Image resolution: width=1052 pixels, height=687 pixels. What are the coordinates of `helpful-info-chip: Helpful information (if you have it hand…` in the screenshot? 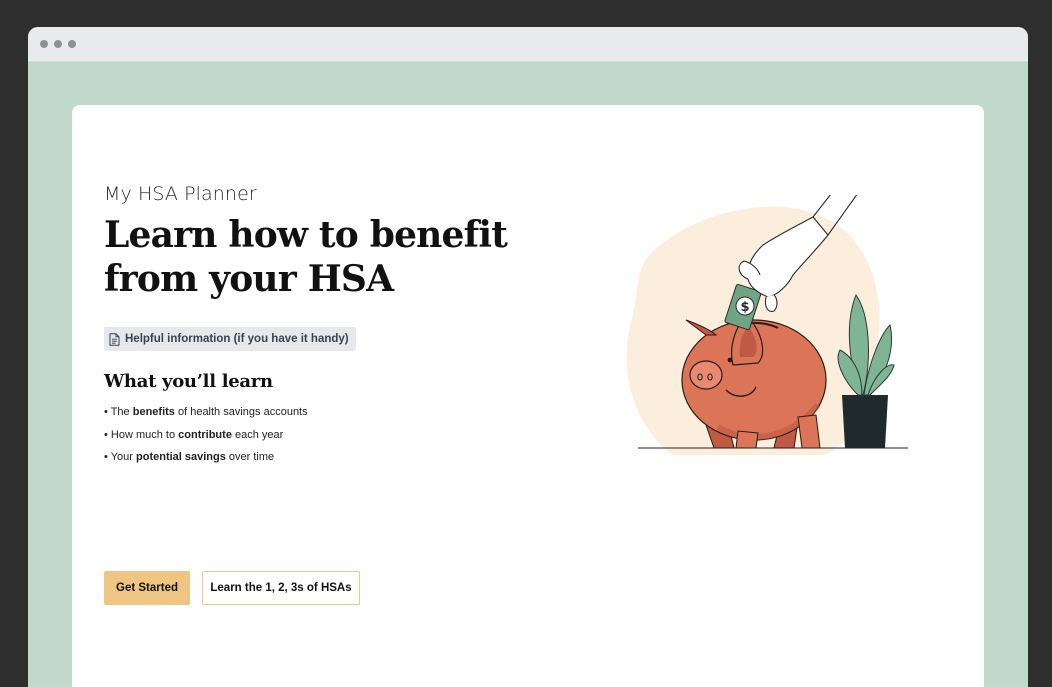 It's located at (230, 339).